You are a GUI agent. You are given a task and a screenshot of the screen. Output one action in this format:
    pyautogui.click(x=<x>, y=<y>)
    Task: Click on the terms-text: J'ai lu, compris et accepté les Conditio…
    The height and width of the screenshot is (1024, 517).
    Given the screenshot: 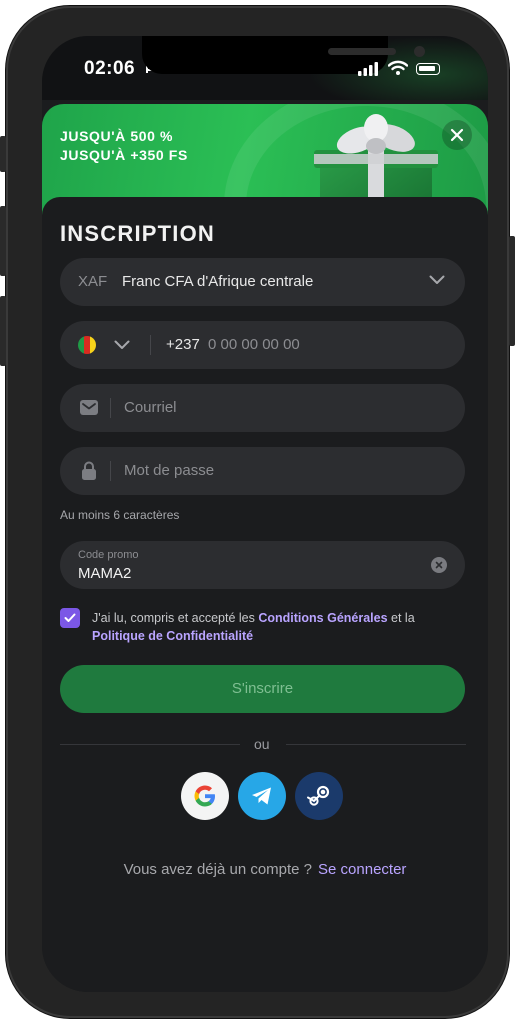 What is the action you would take?
    pyautogui.click(x=277, y=627)
    